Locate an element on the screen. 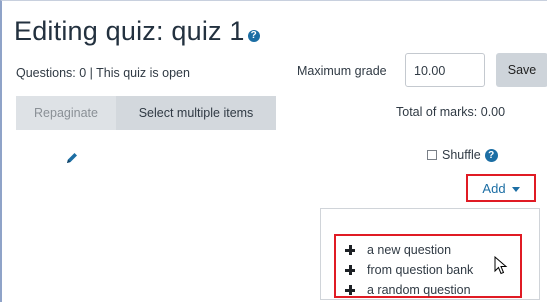 Image resolution: width=547 pixels, height=302 pixels. menu-item-from-question-bank: from question bank is located at coordinates (409, 270).